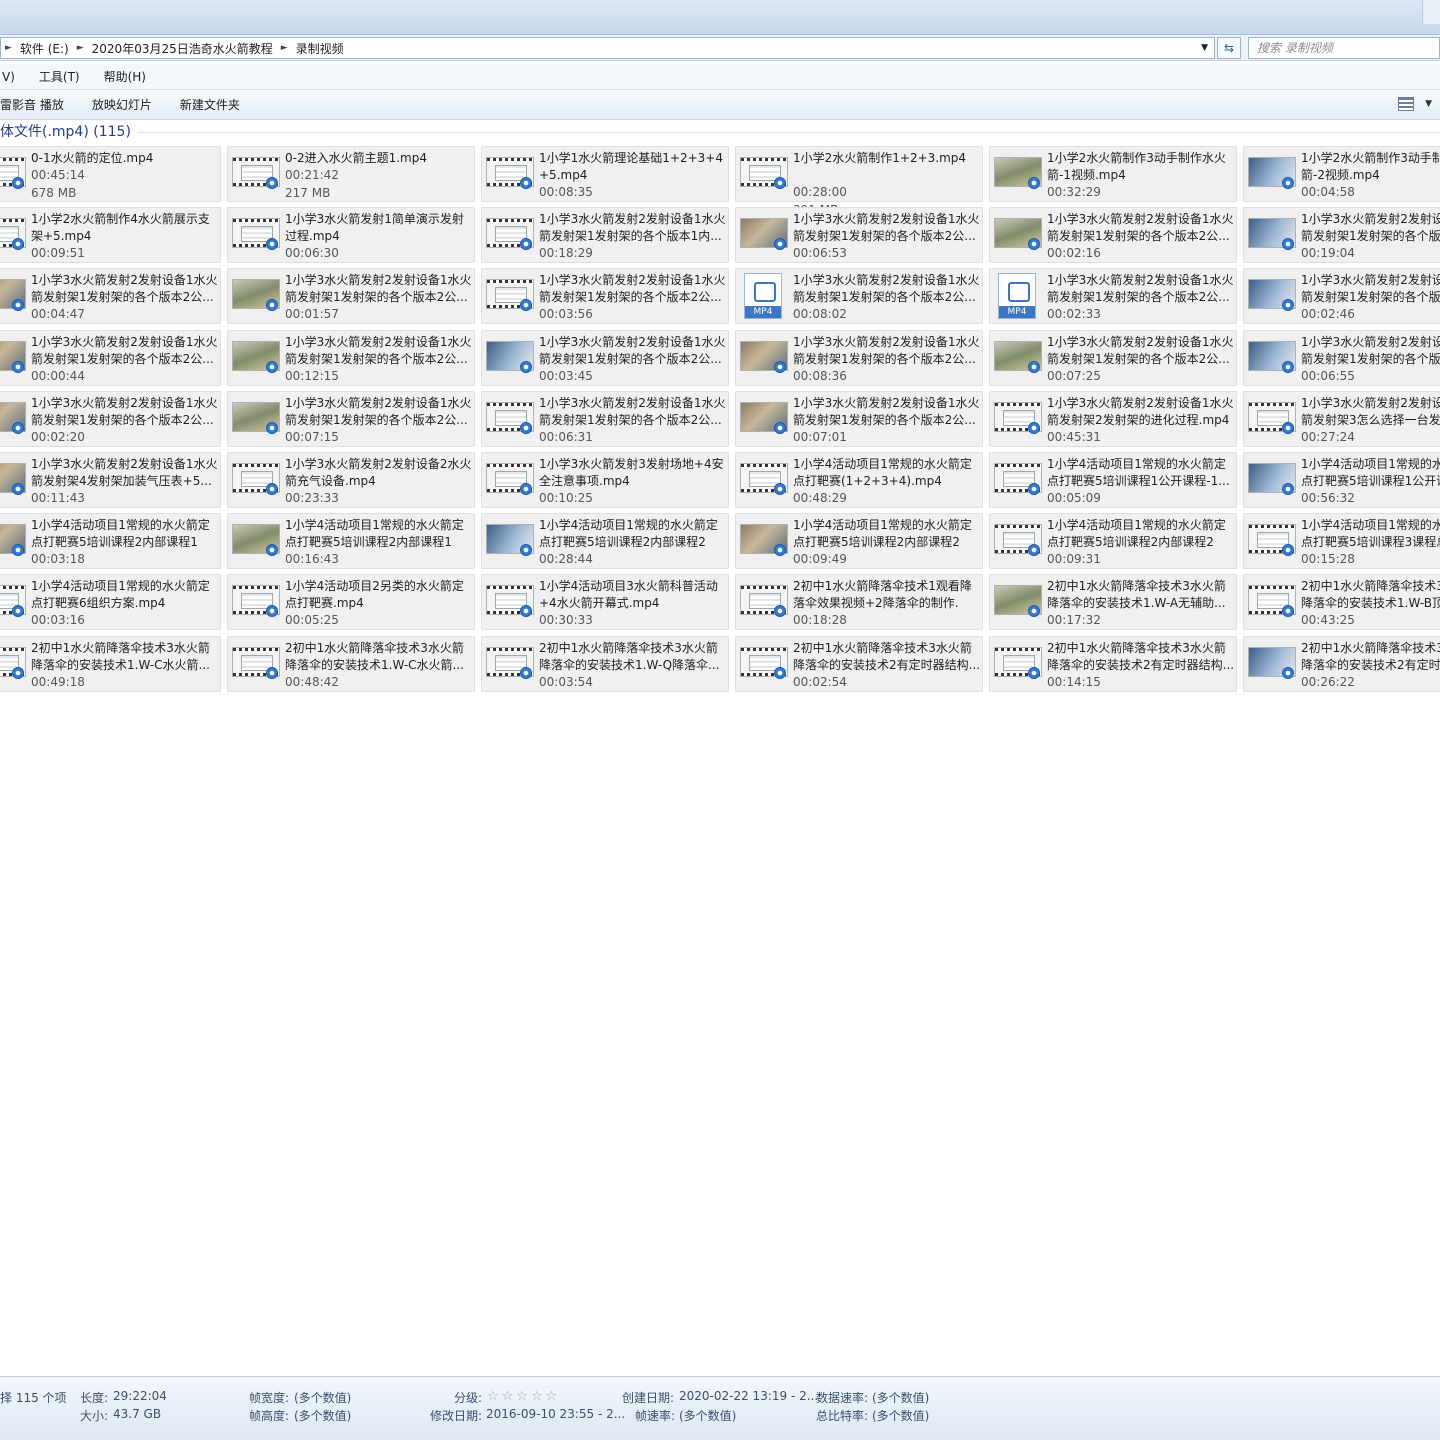  I want to click on refresh-icon: ⇆, so click(1229, 48).